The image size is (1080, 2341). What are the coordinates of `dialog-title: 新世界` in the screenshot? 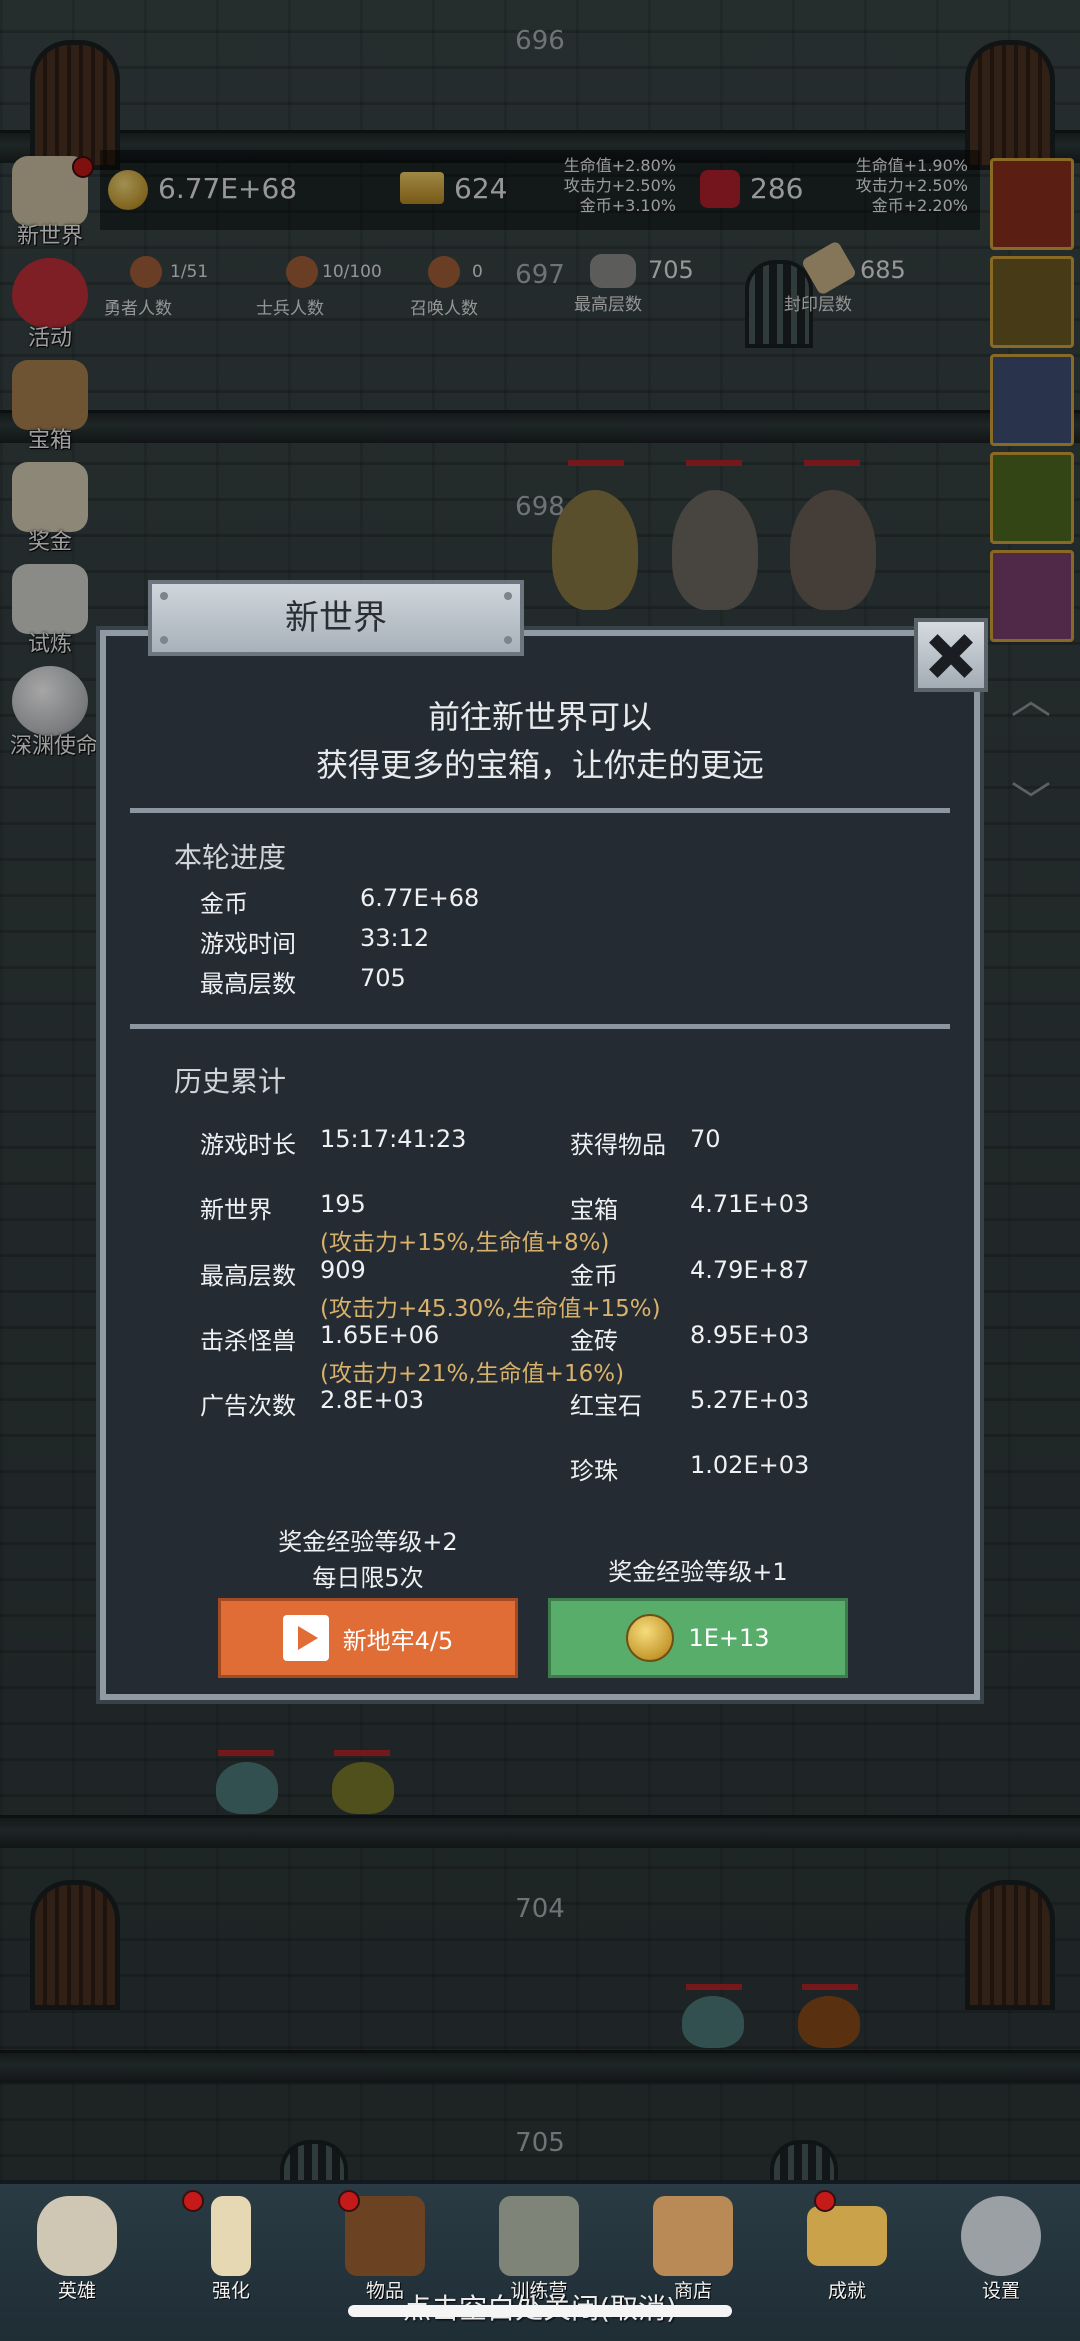 It's located at (336, 618).